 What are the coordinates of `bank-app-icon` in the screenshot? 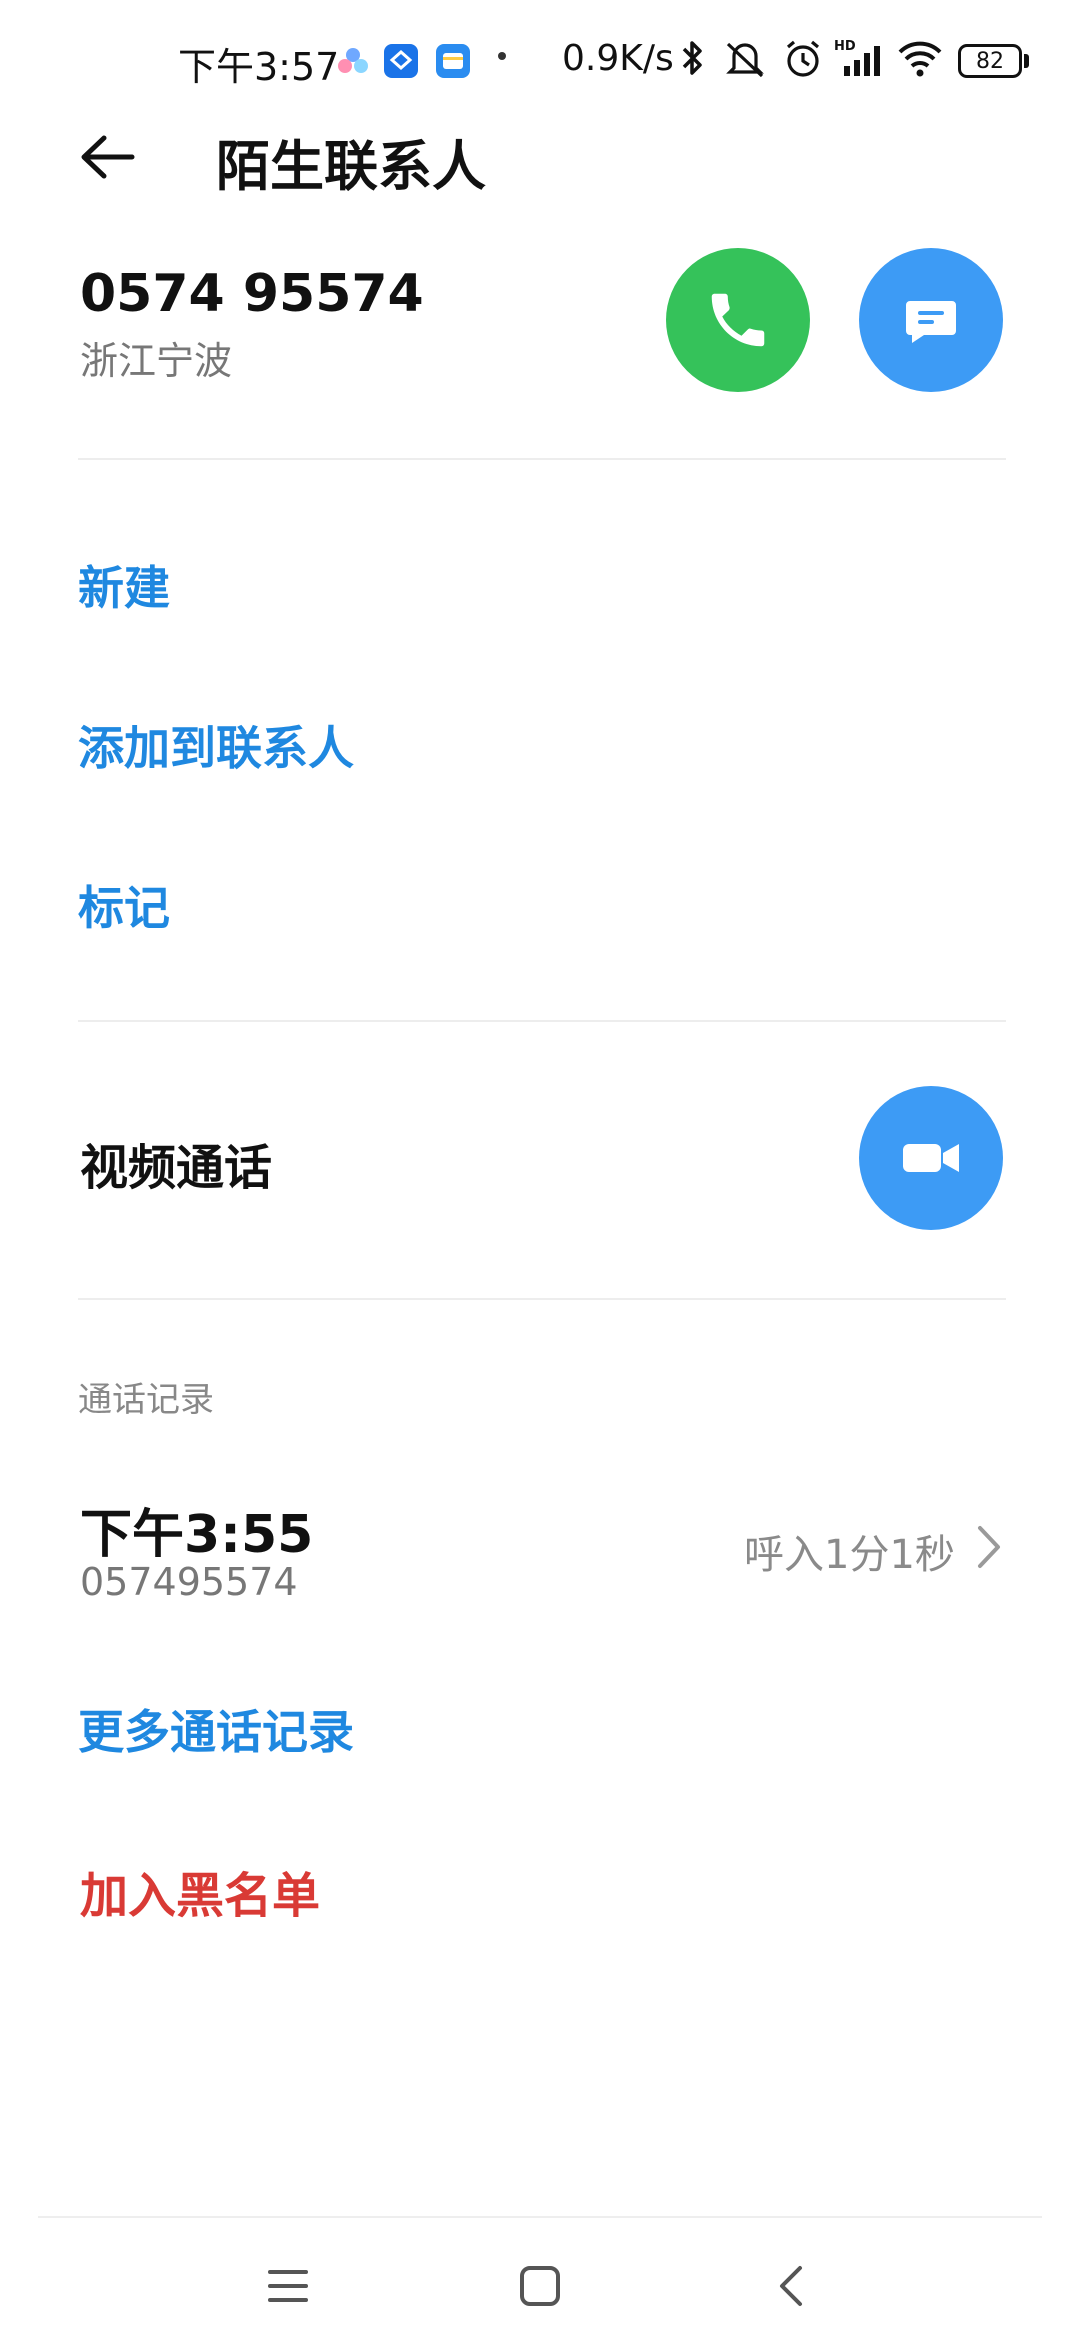 It's located at (401, 61).